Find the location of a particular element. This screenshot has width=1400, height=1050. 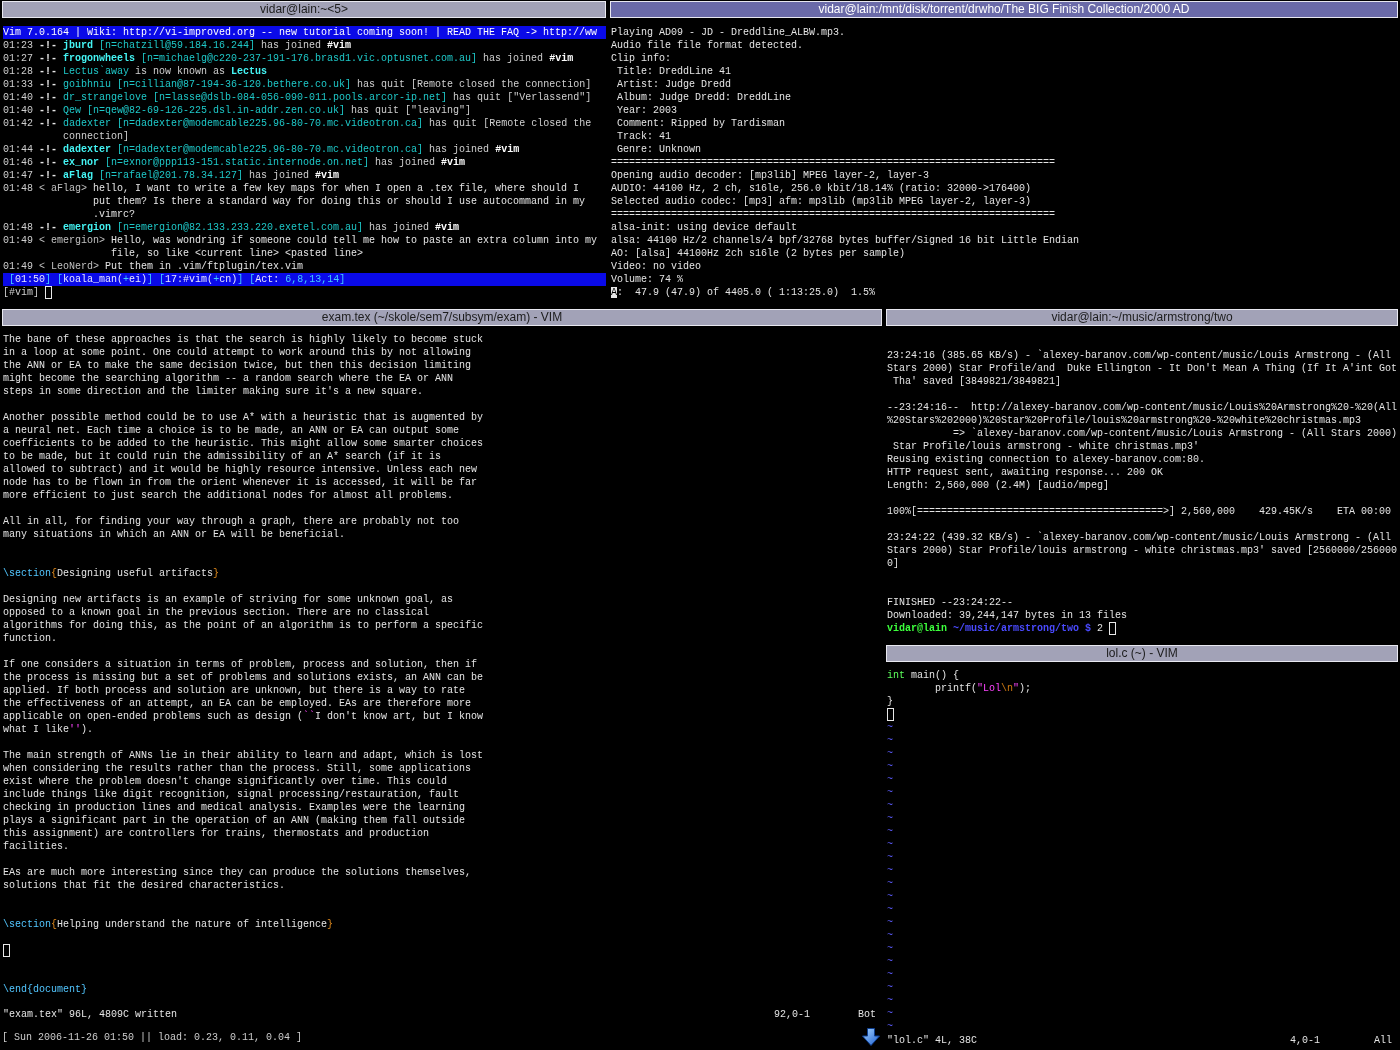

output-line: AUDIO: 44100 Hz, 2 ch, s16le, 256.0 kbit/18.14% (ratio: 32000->176400) is located at coordinates (821, 188).